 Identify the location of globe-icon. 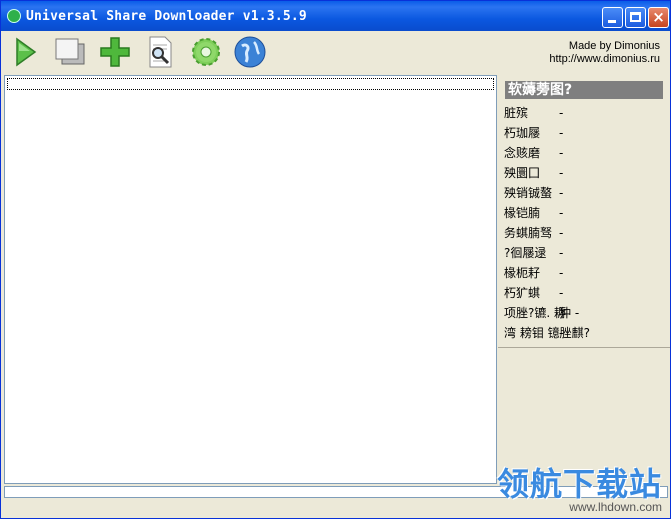
(250, 52).